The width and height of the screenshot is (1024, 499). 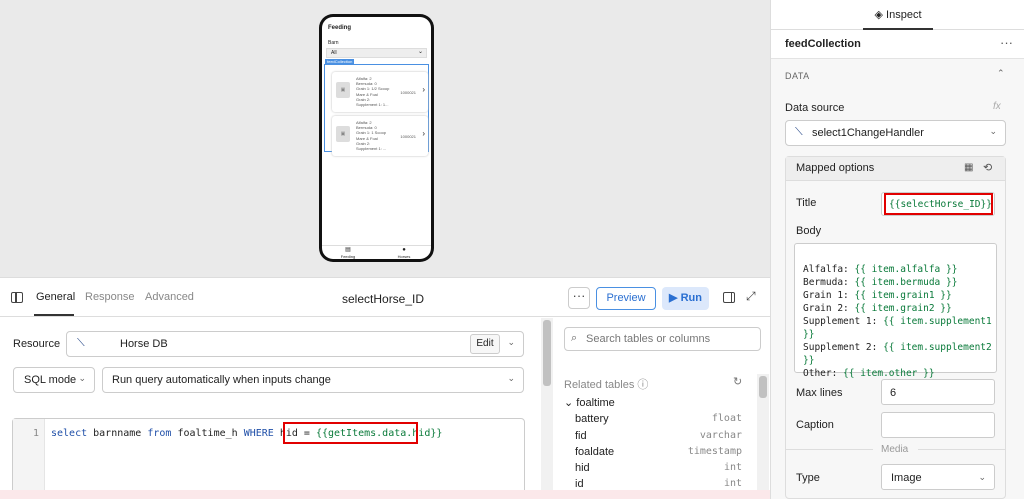 I want to click on search-placeholder: Search tables or columns, so click(x=648, y=339).